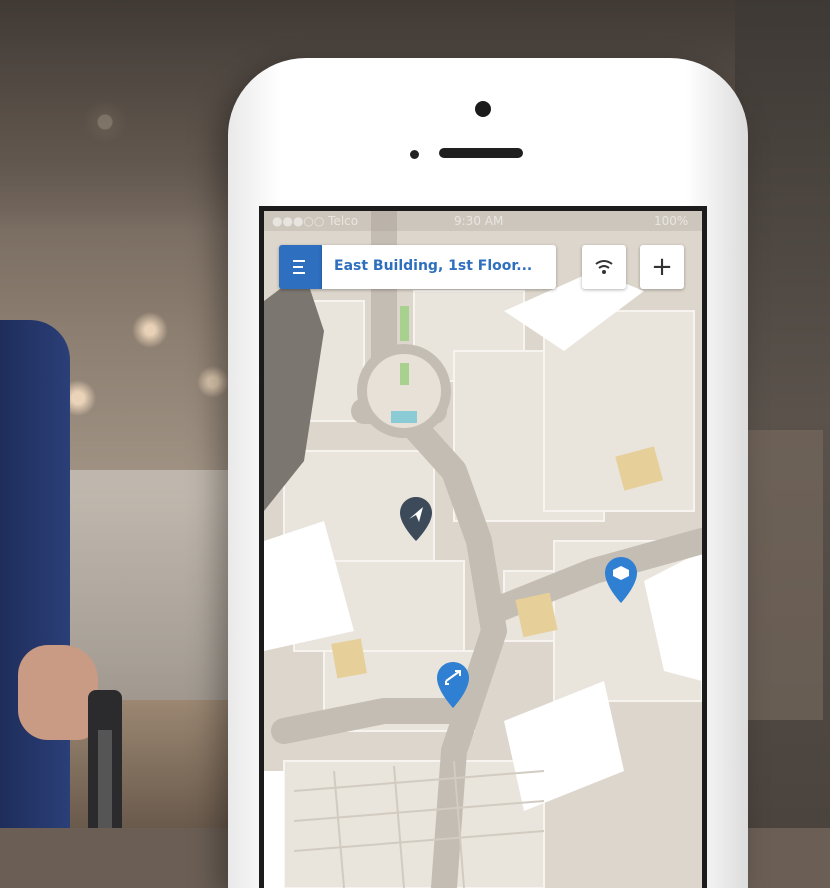 The width and height of the screenshot is (830, 888). I want to click on proximity-sensor, so click(414, 154).